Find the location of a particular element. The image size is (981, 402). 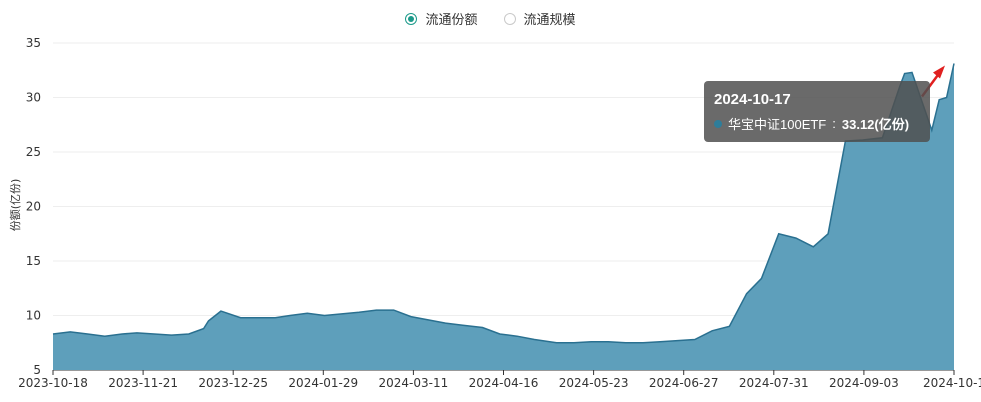

y-tick-label: 35 is located at coordinates (33, 43).